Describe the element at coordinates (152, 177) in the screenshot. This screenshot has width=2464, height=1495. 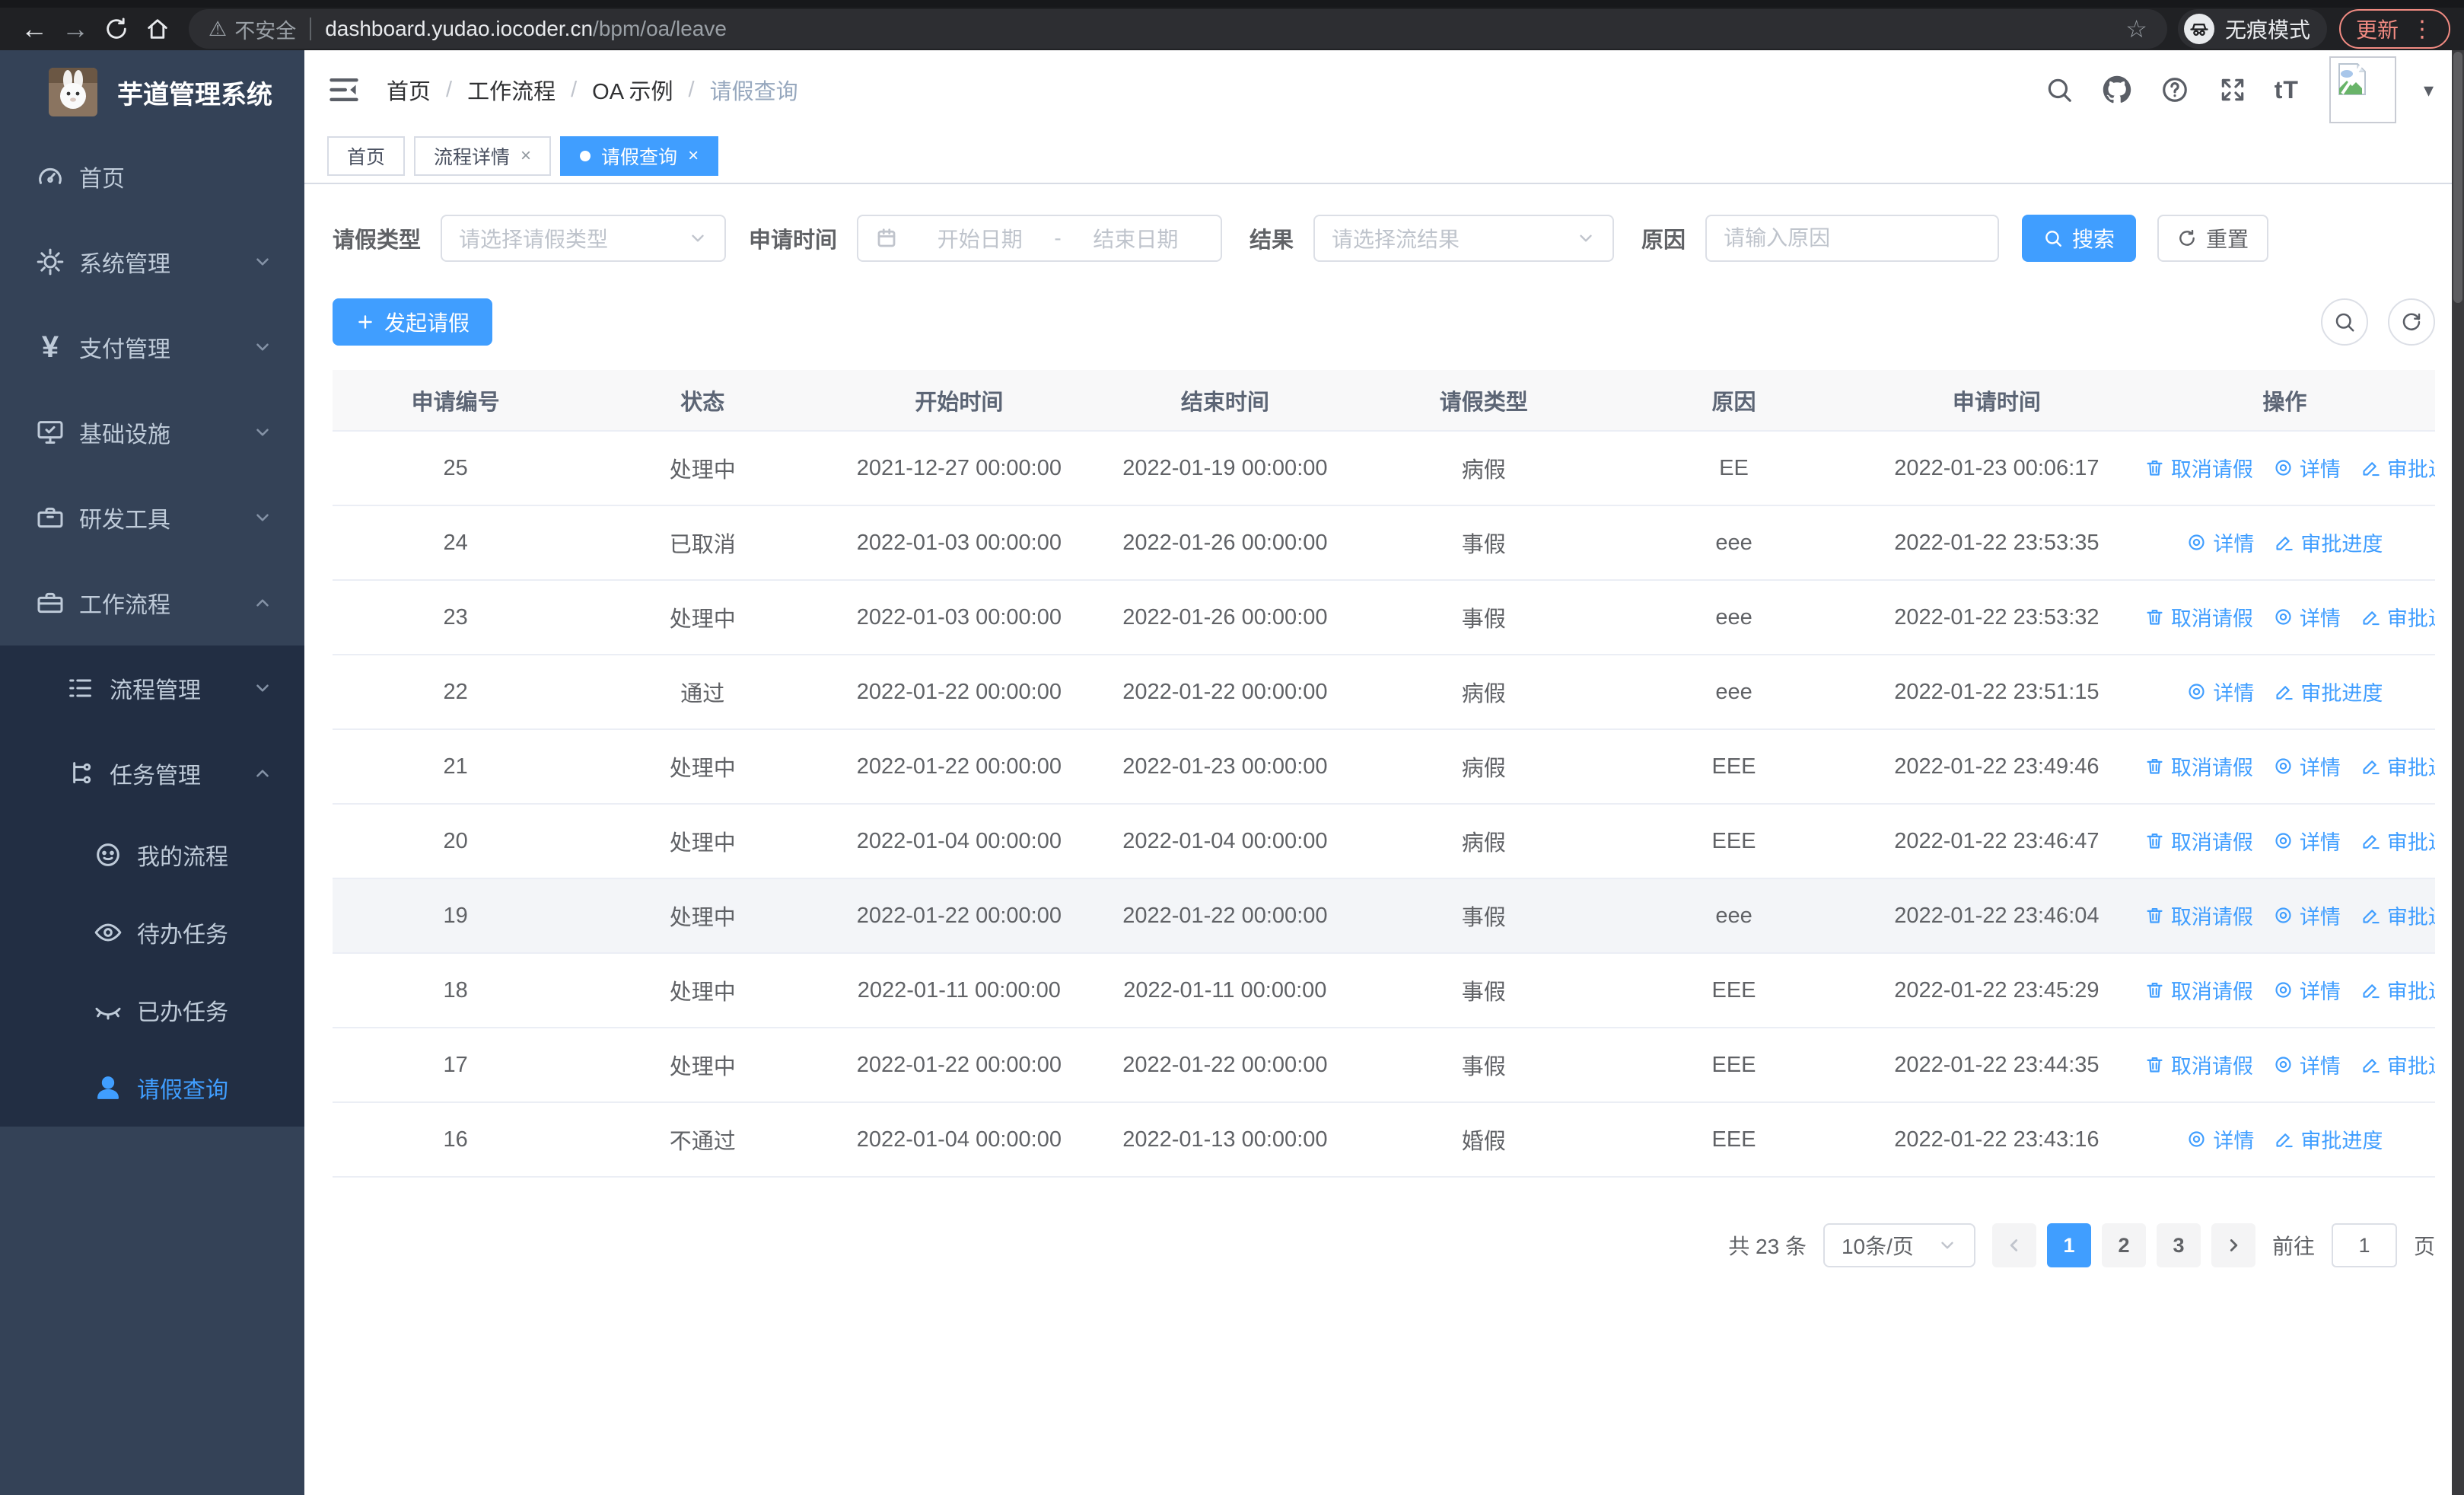
I see `sidebar-item-home: 首页` at that location.